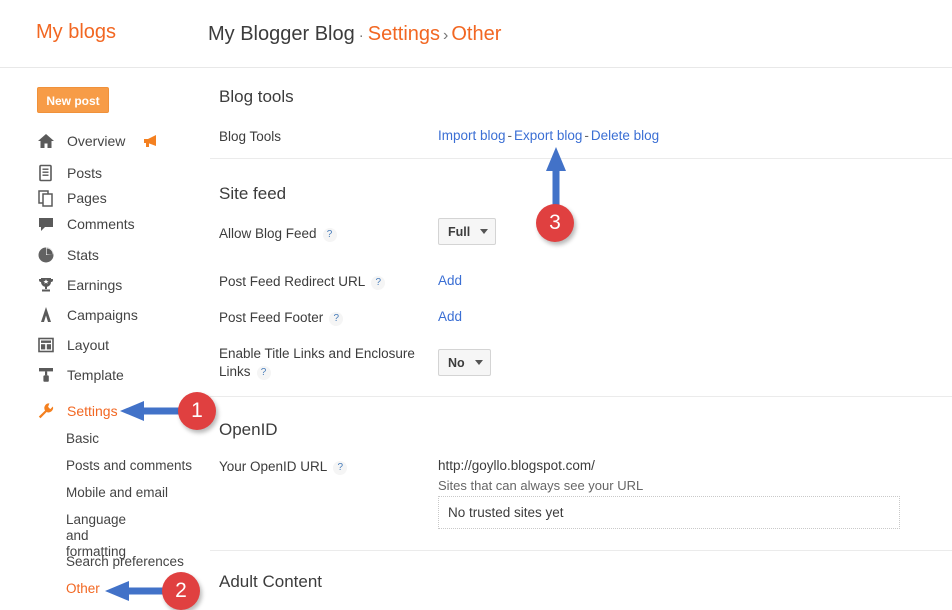 The image size is (952, 610). What do you see at coordinates (317, 353) in the screenshot?
I see `label-text-line1: Enable Title Links and Enclosure` at bounding box center [317, 353].